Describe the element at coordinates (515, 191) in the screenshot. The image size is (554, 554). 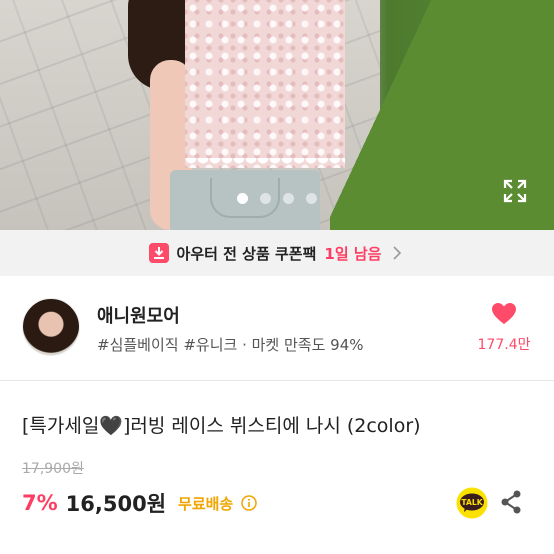
I see `expand-icon` at that location.